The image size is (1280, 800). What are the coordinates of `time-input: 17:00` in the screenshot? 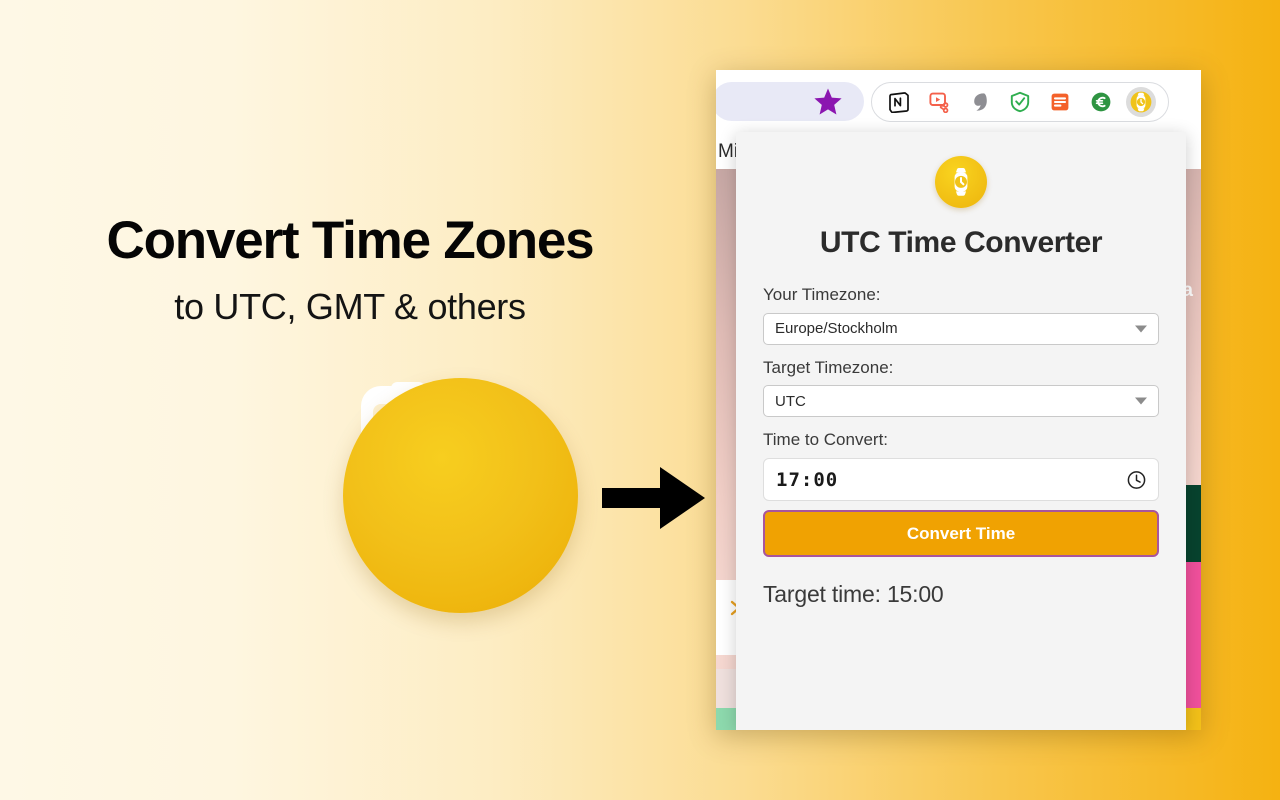 It's located at (961, 480).